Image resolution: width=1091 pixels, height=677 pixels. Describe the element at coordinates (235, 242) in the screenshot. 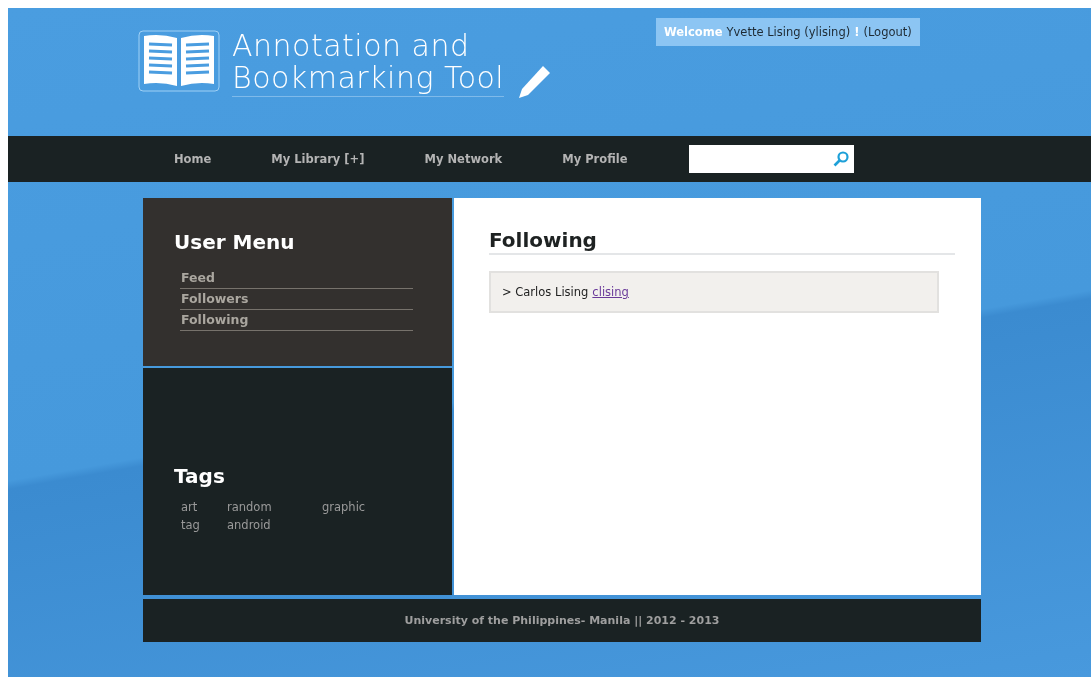

I see `panel-title: User Menu` at that location.